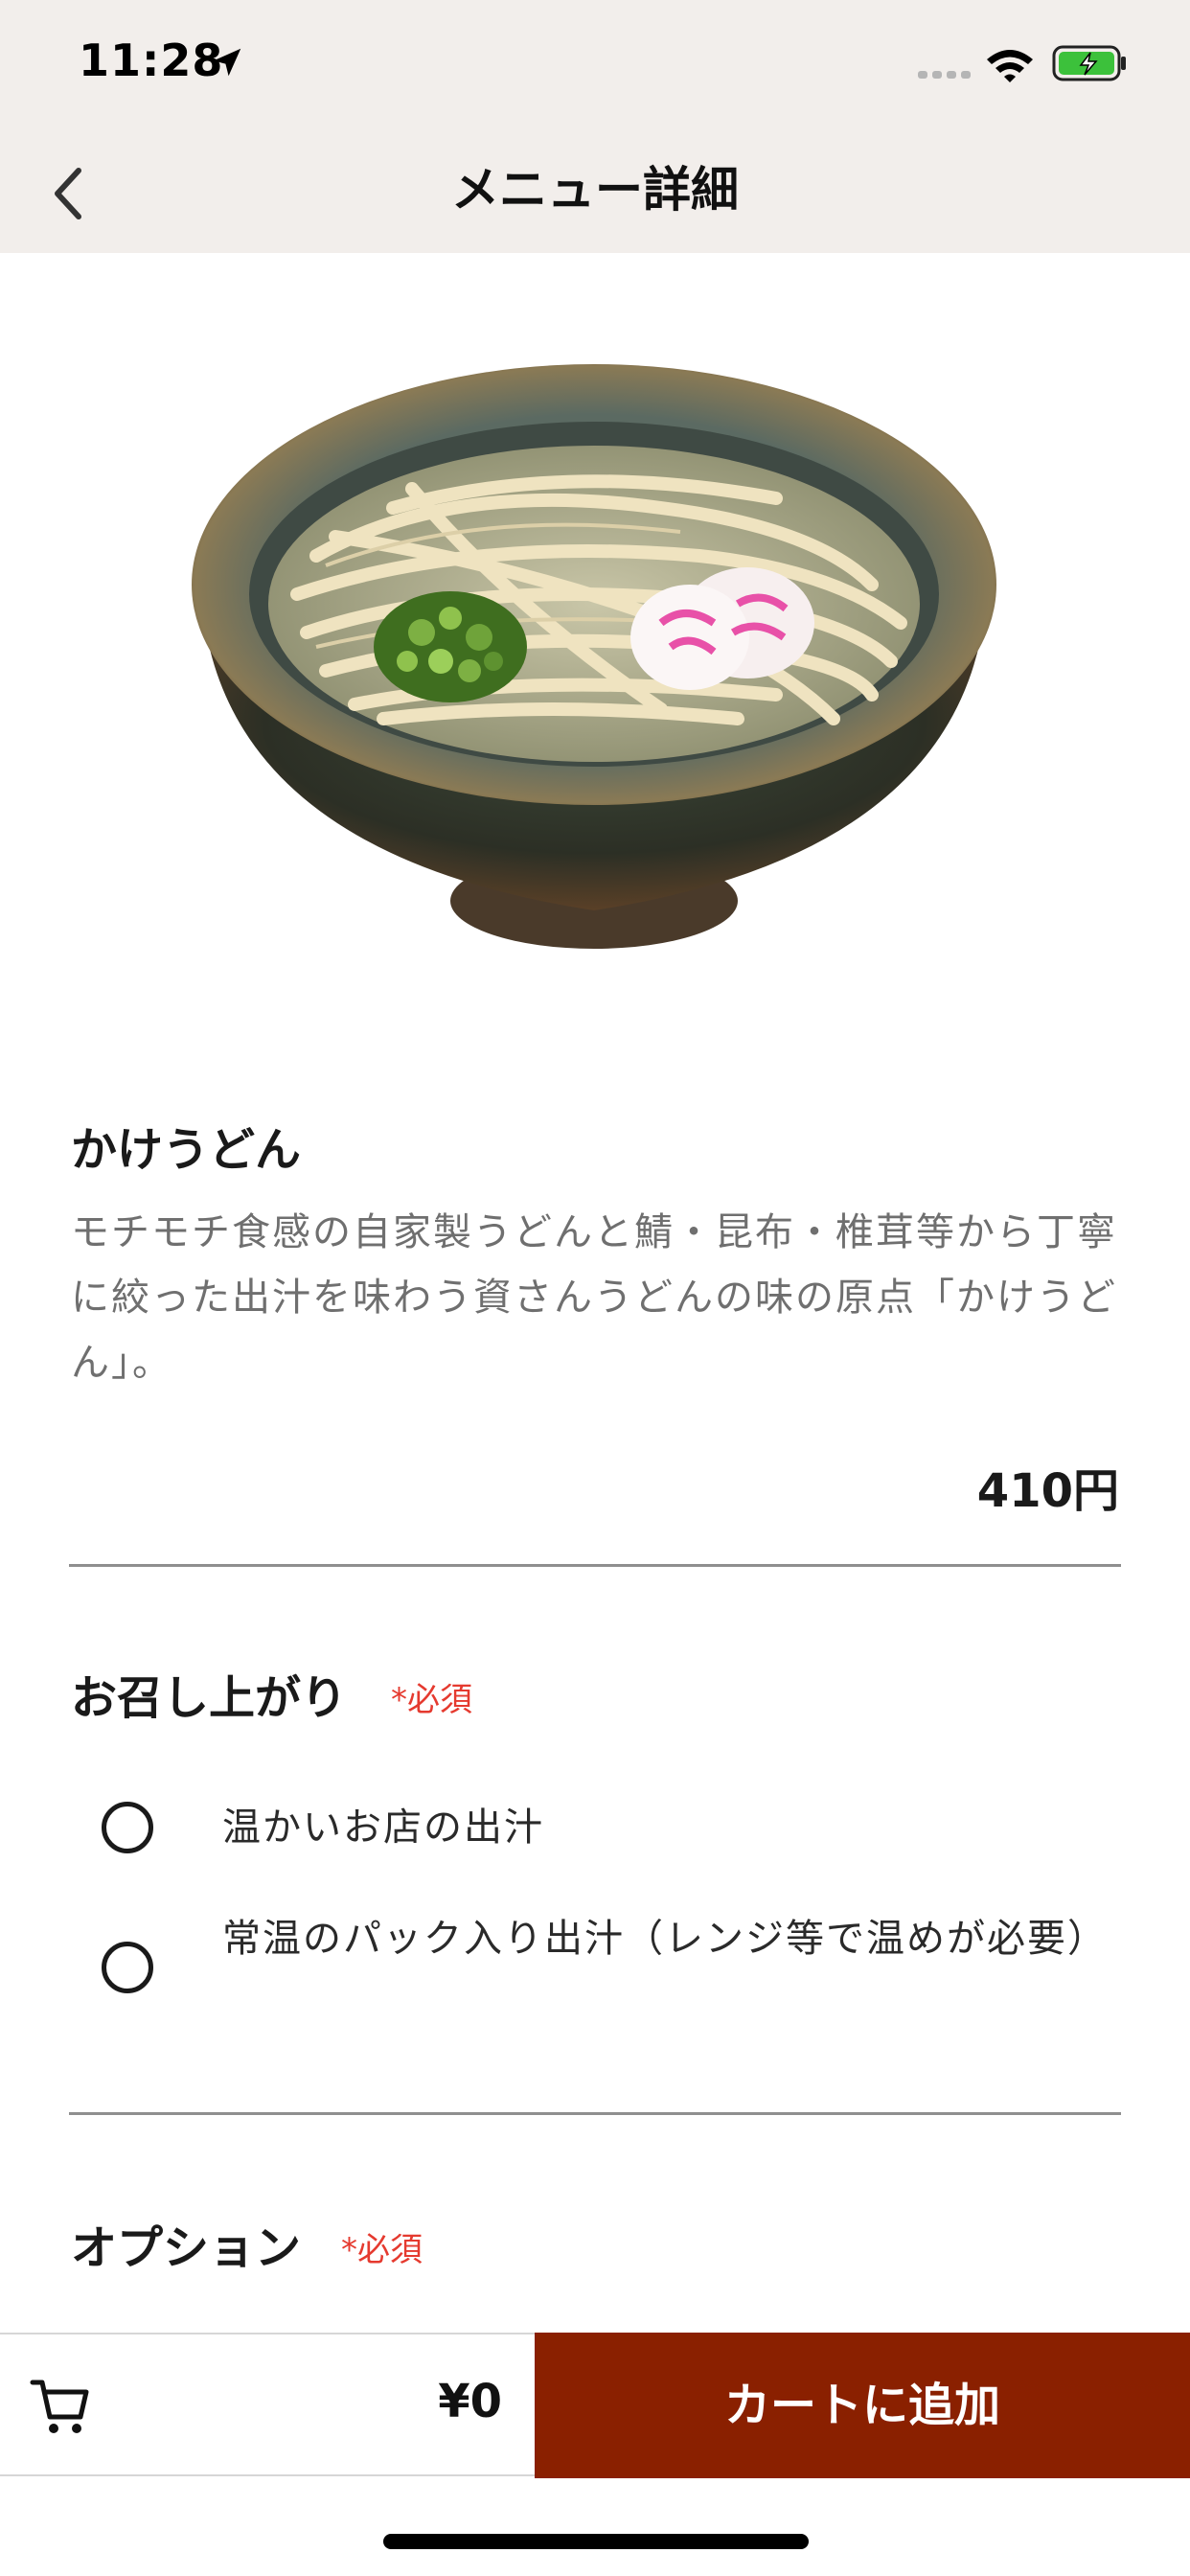  Describe the element at coordinates (614, 1974) in the screenshot. I see `radio-option-packed-broth: 常温のパック入り出汁（レンジ等で温めが必要）` at that location.